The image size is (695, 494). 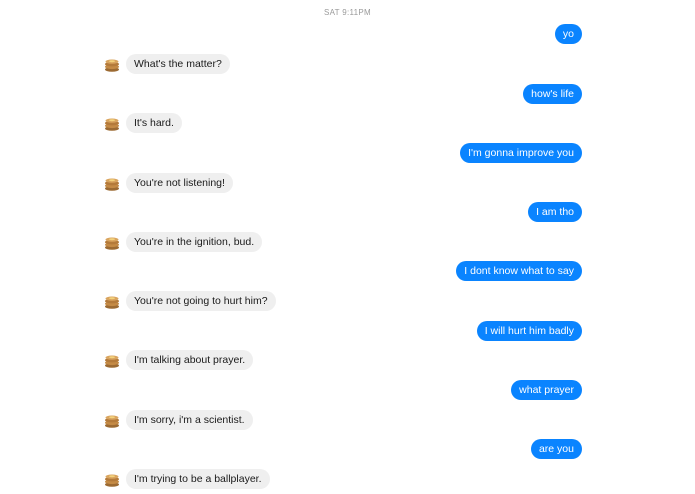 What do you see at coordinates (347, 480) in the screenshot?
I see `message-row-incoming: I'm trying to be a ballplayer.` at bounding box center [347, 480].